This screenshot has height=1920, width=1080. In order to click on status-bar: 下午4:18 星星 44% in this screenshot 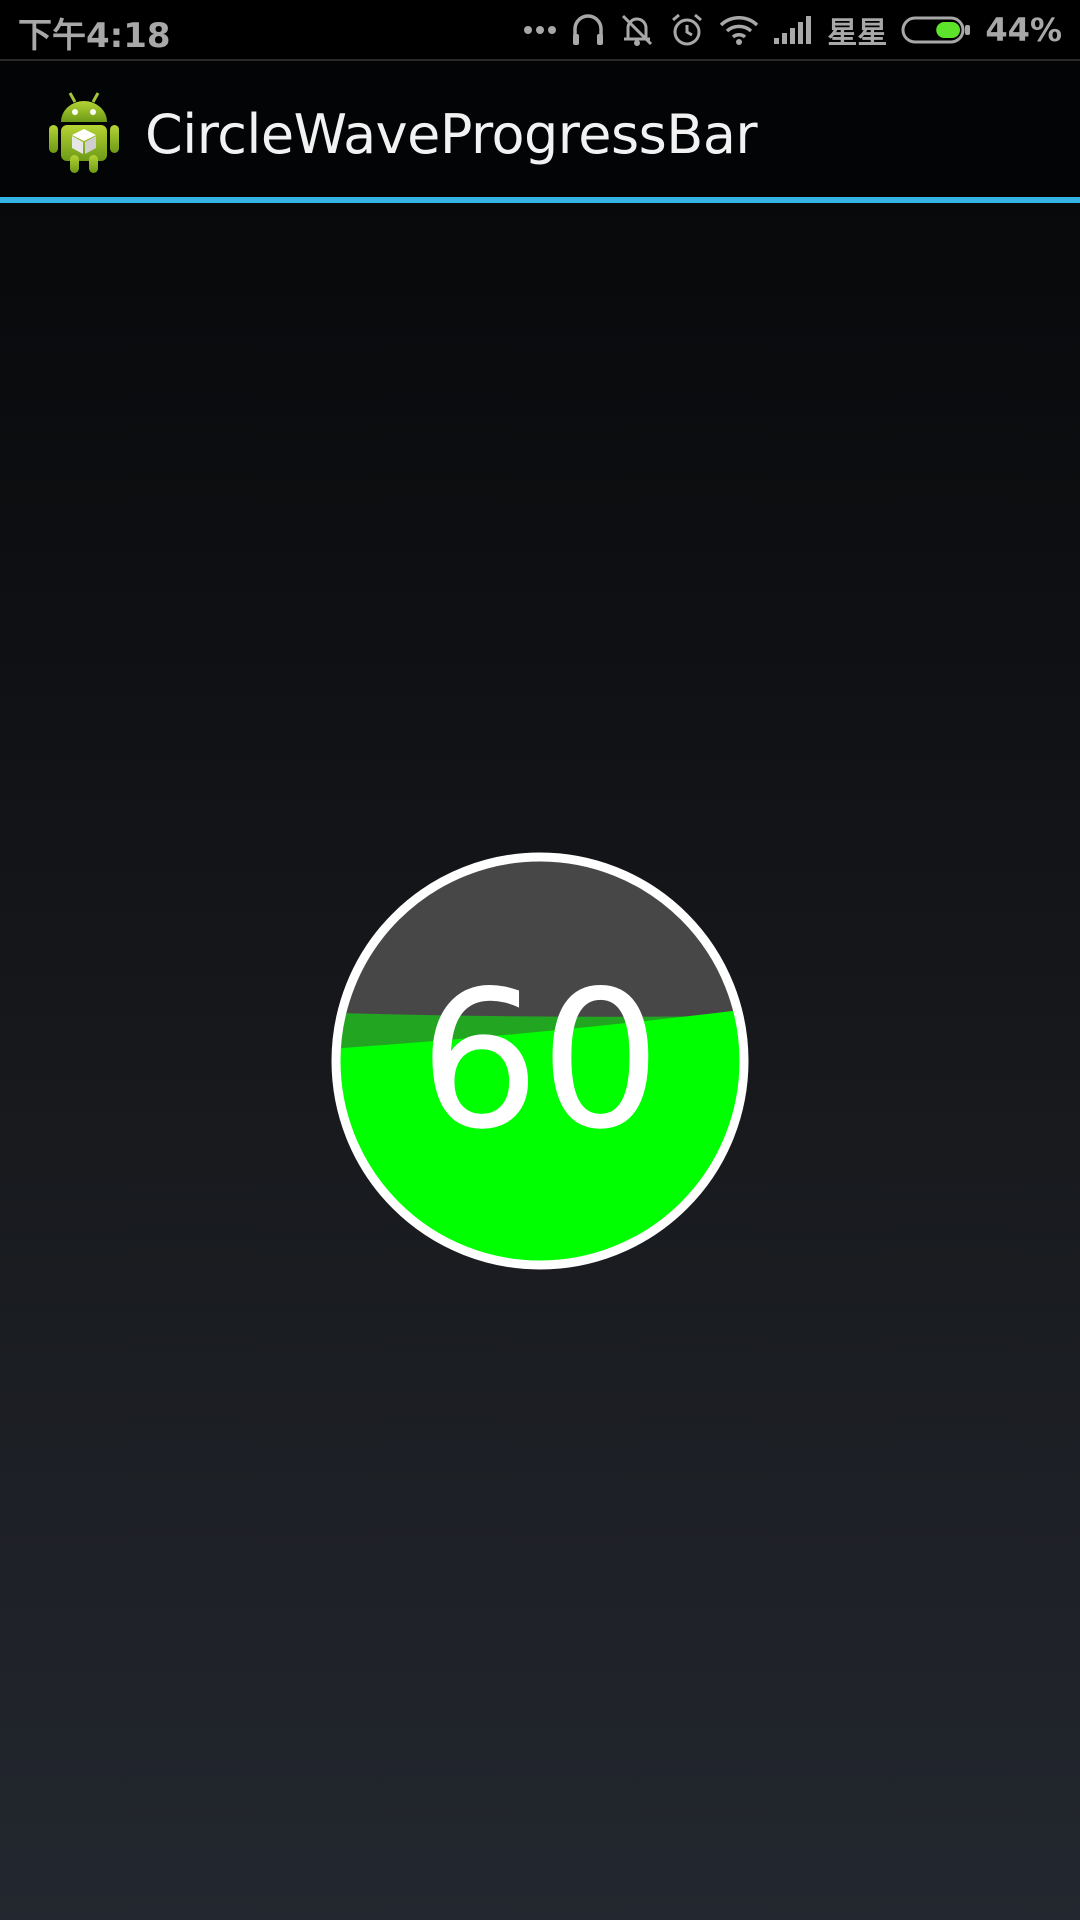, I will do `click(540, 30)`.